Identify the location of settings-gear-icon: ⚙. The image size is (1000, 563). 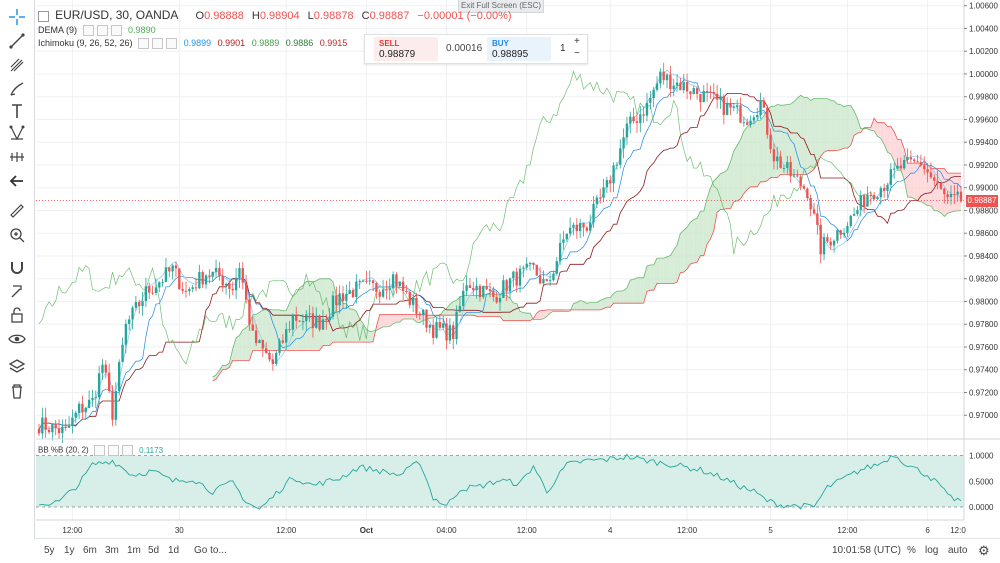
(984, 551).